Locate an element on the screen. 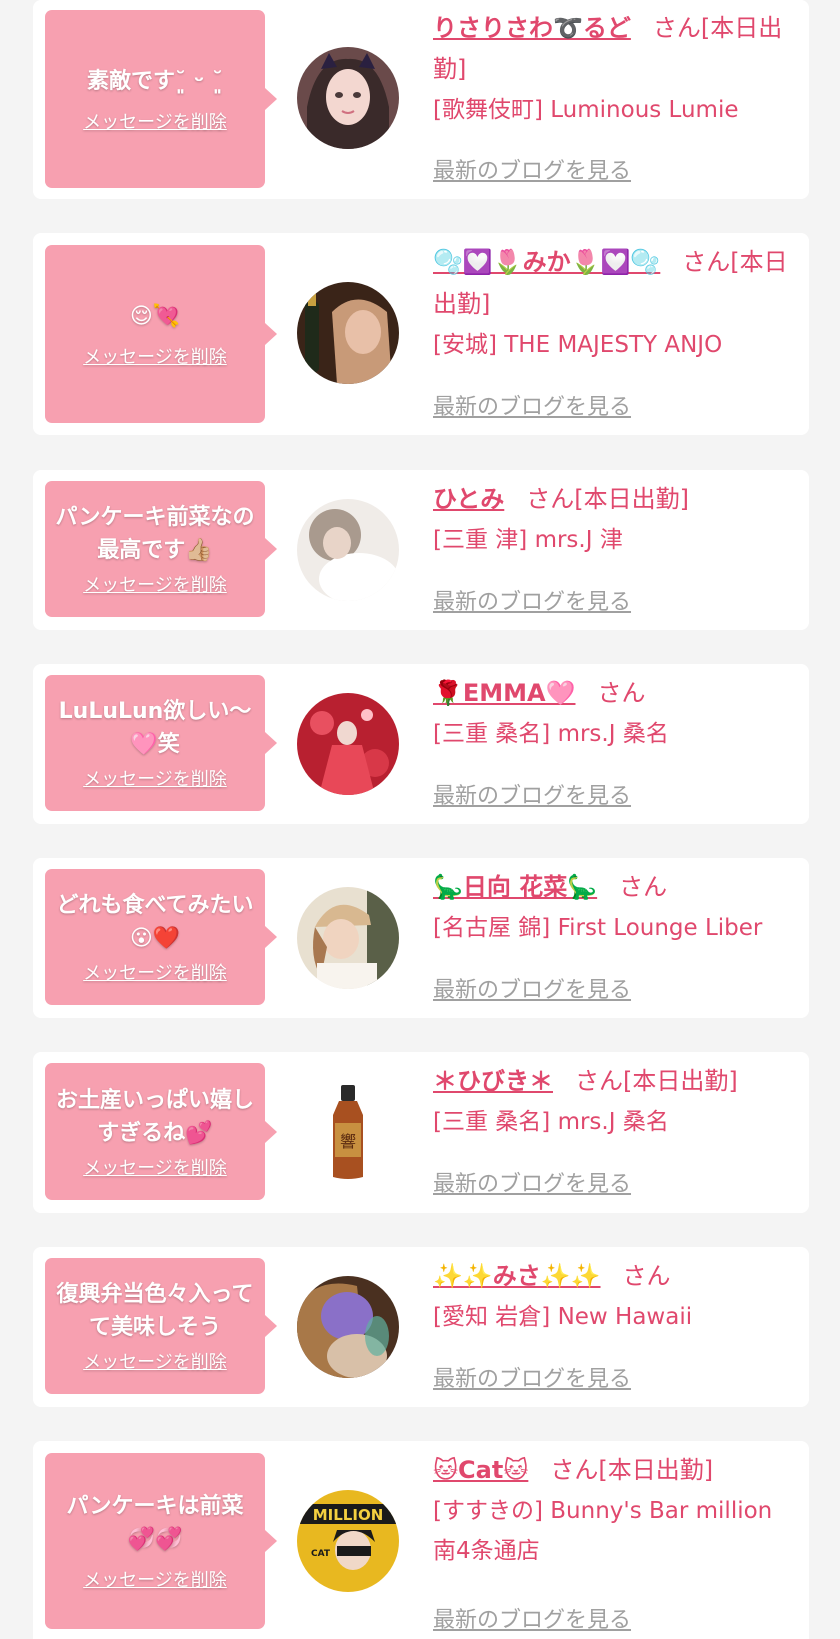 Image resolution: width=840 pixels, height=1639 pixels. avatar: 響 is located at coordinates (348, 1132).